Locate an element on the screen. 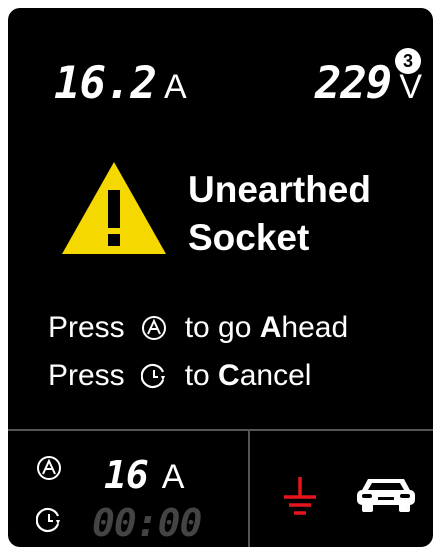  instruction-cancel-text: to Cancel is located at coordinates (248, 375).